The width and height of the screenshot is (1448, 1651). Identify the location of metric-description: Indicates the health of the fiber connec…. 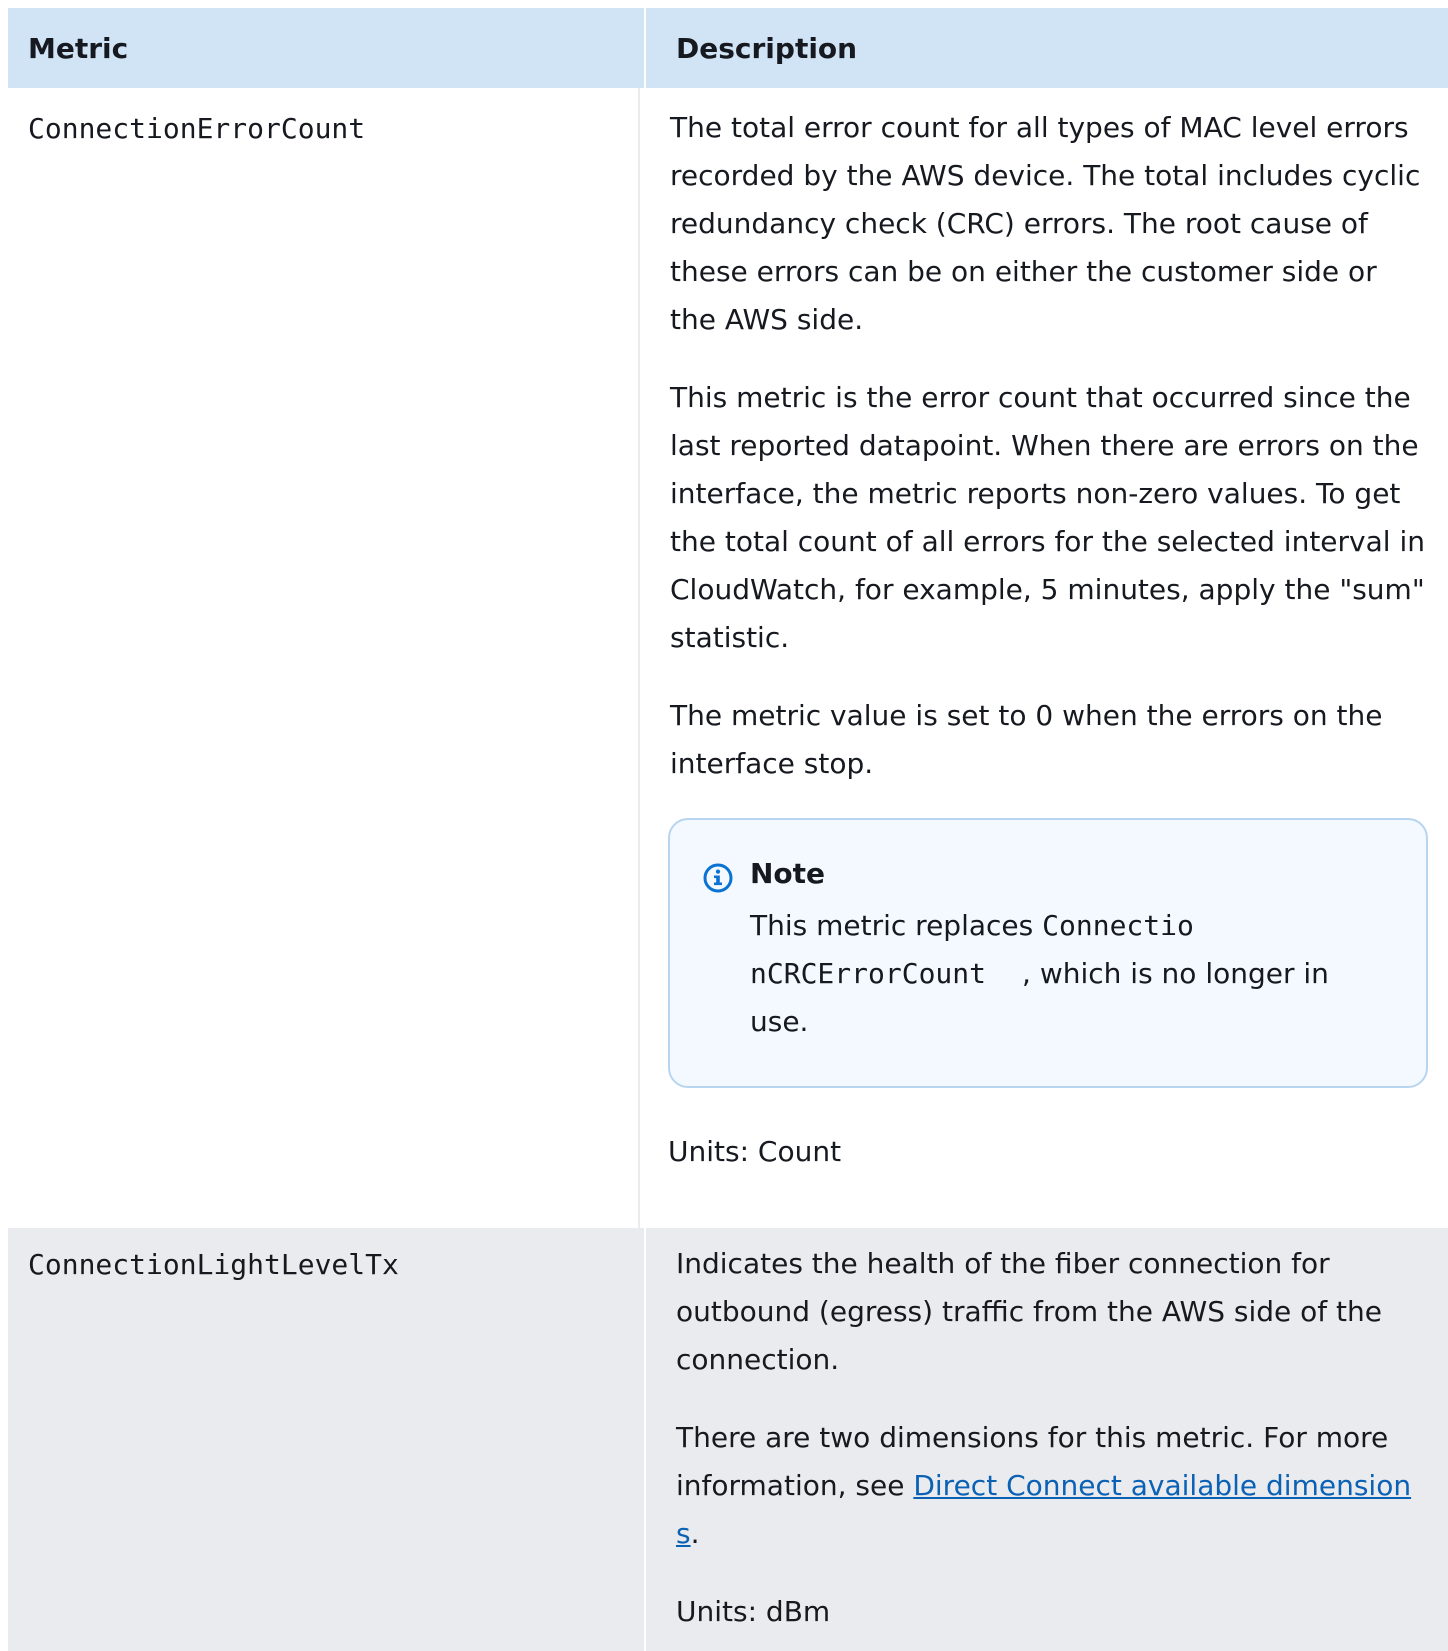
(1047, 1439).